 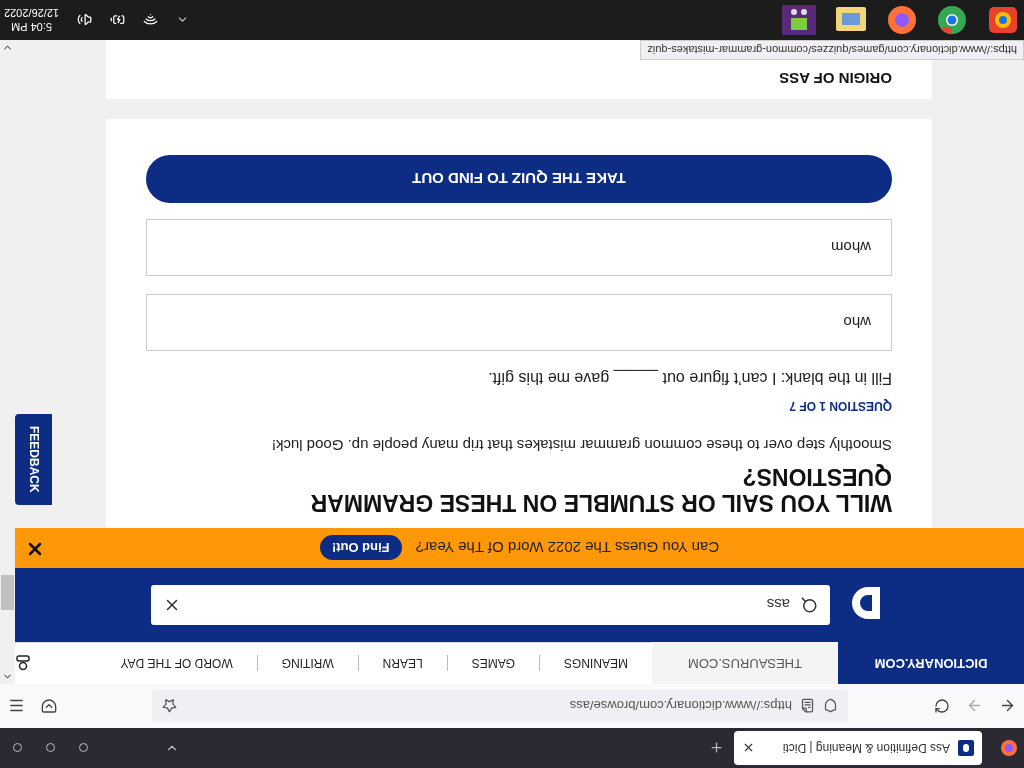 What do you see at coordinates (680, 706) in the screenshot?
I see `url-text: https://www.dictionary.com/browse/ass` at bounding box center [680, 706].